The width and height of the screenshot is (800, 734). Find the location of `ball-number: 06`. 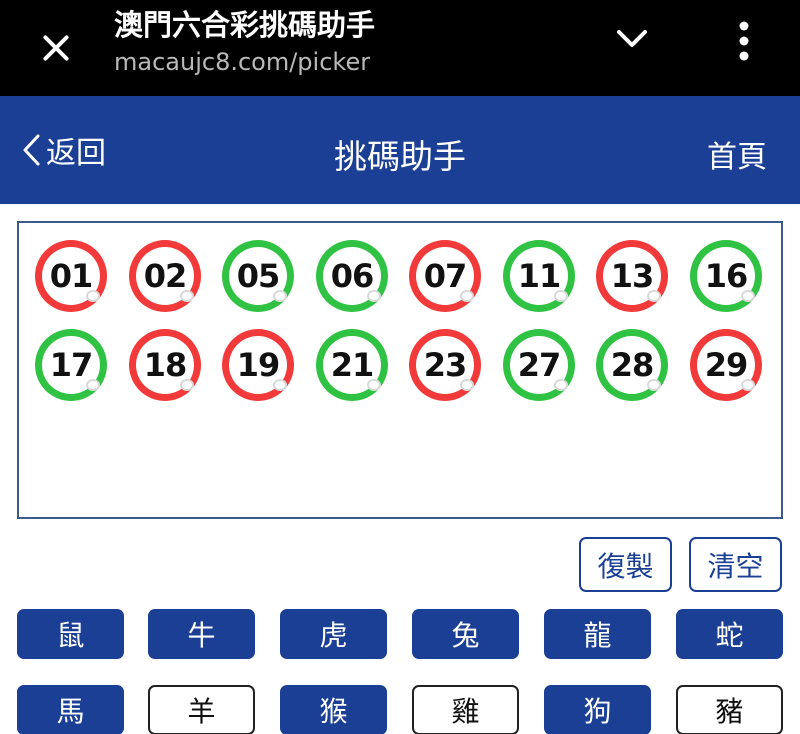

ball-number: 06 is located at coordinates (352, 276).